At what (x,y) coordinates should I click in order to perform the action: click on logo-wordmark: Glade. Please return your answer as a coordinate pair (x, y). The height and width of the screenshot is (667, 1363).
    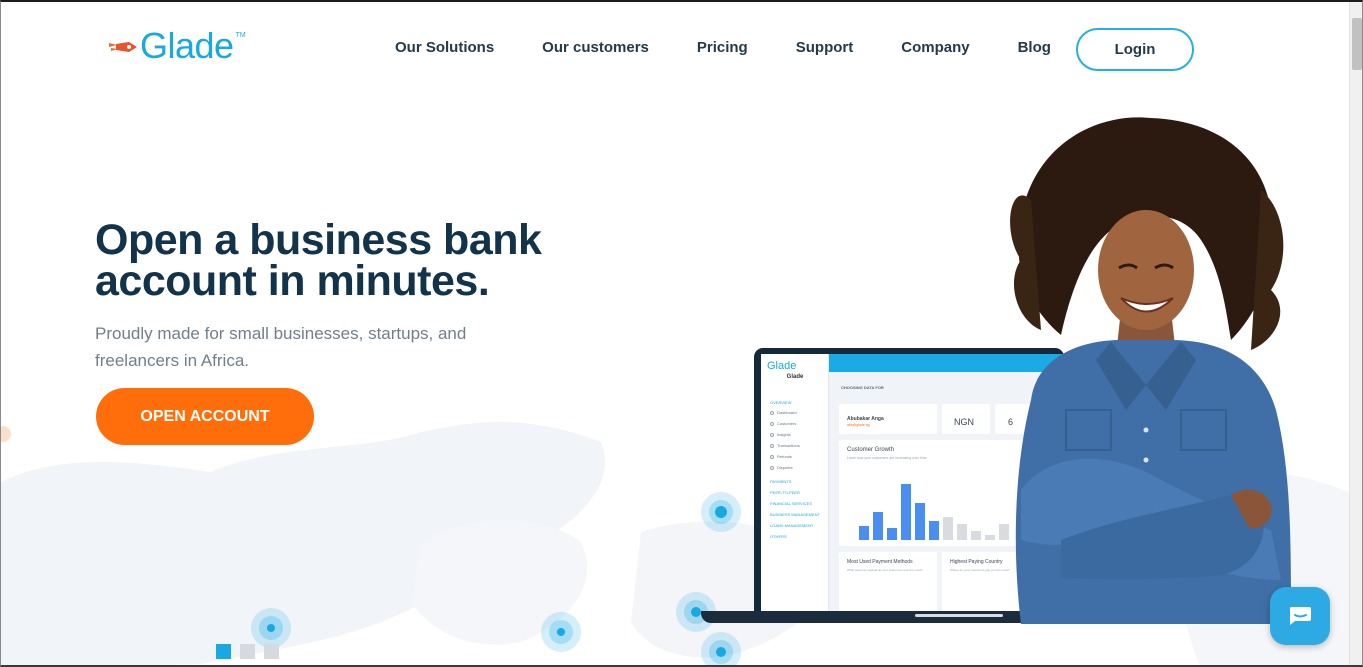
    Looking at the image, I should click on (187, 45).